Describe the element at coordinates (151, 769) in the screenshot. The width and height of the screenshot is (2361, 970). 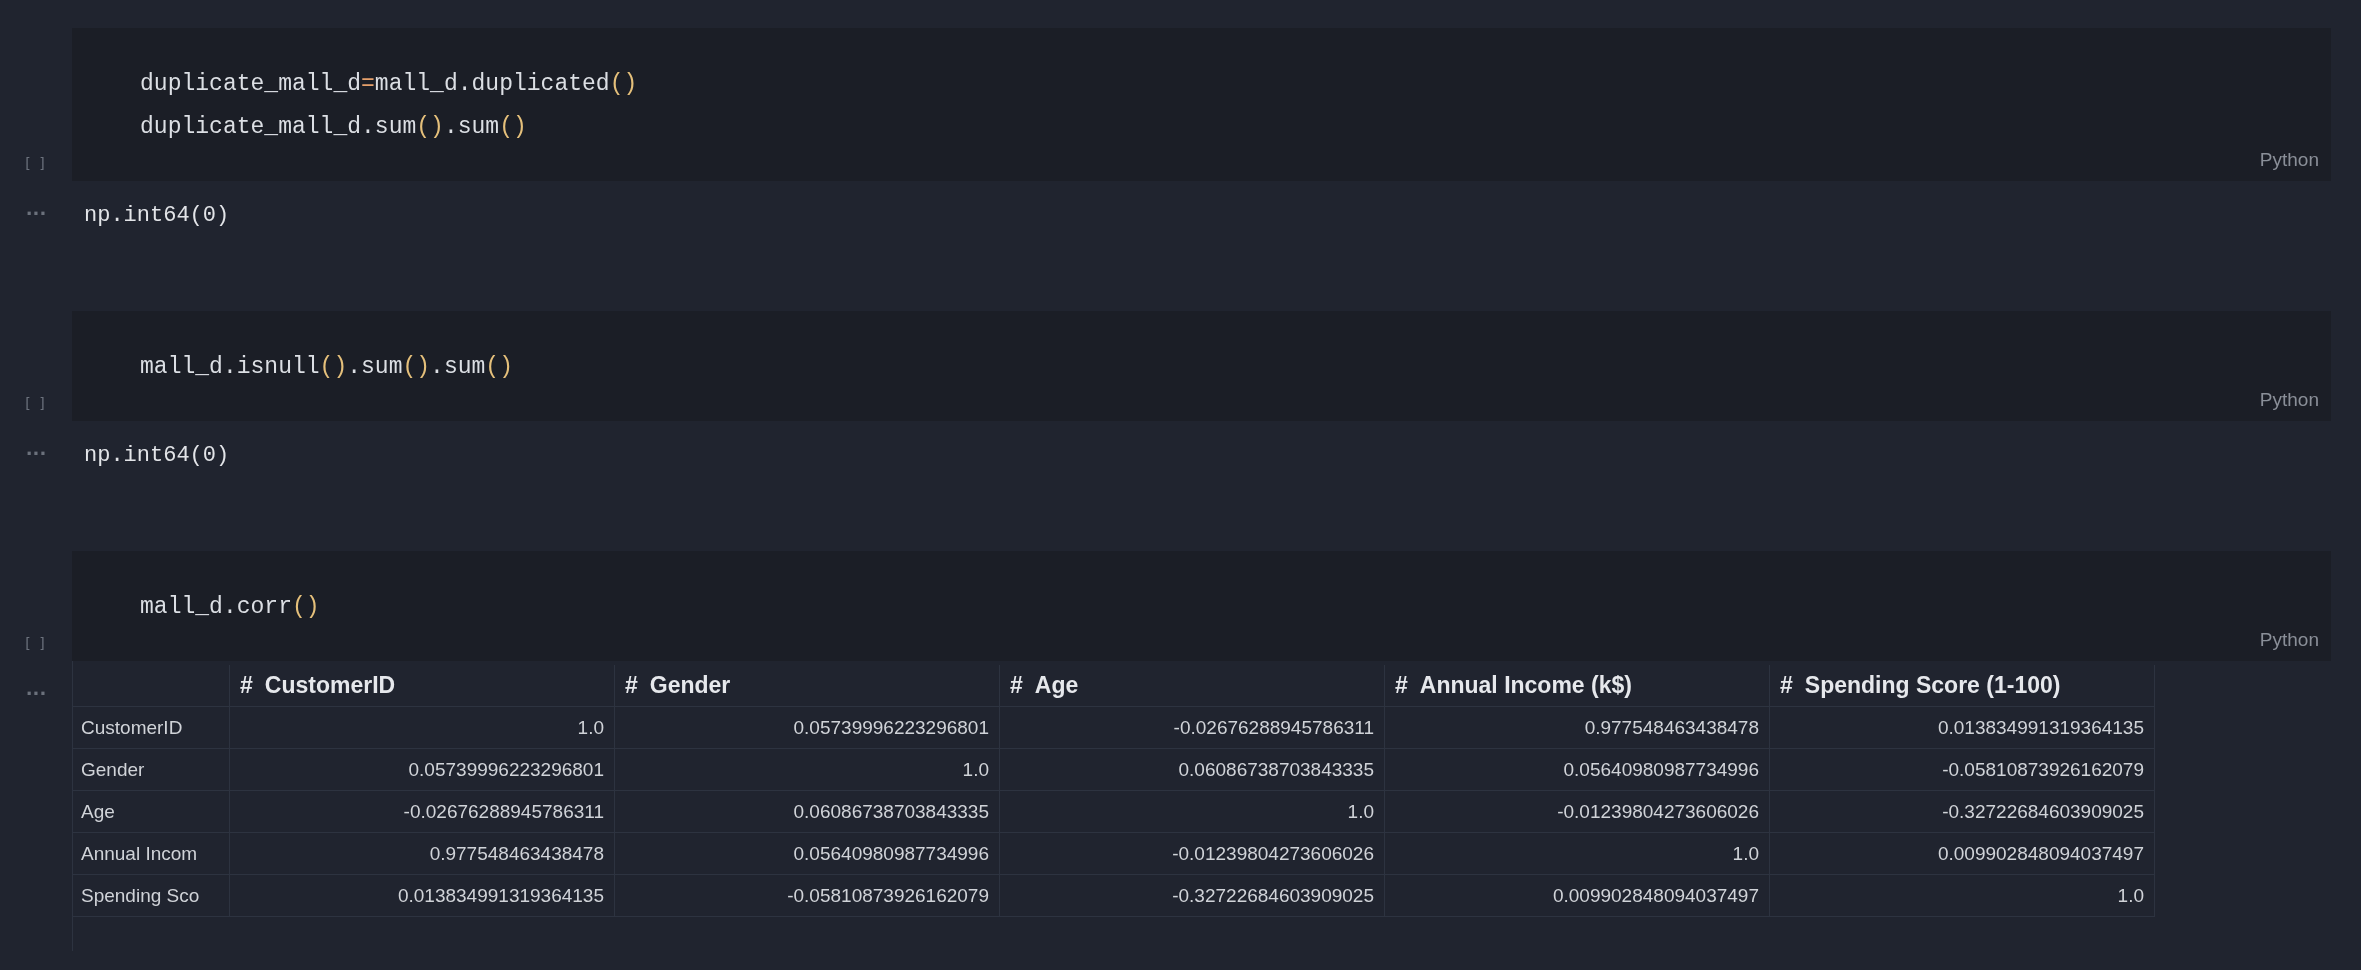
I see `row-index: Gender` at that location.